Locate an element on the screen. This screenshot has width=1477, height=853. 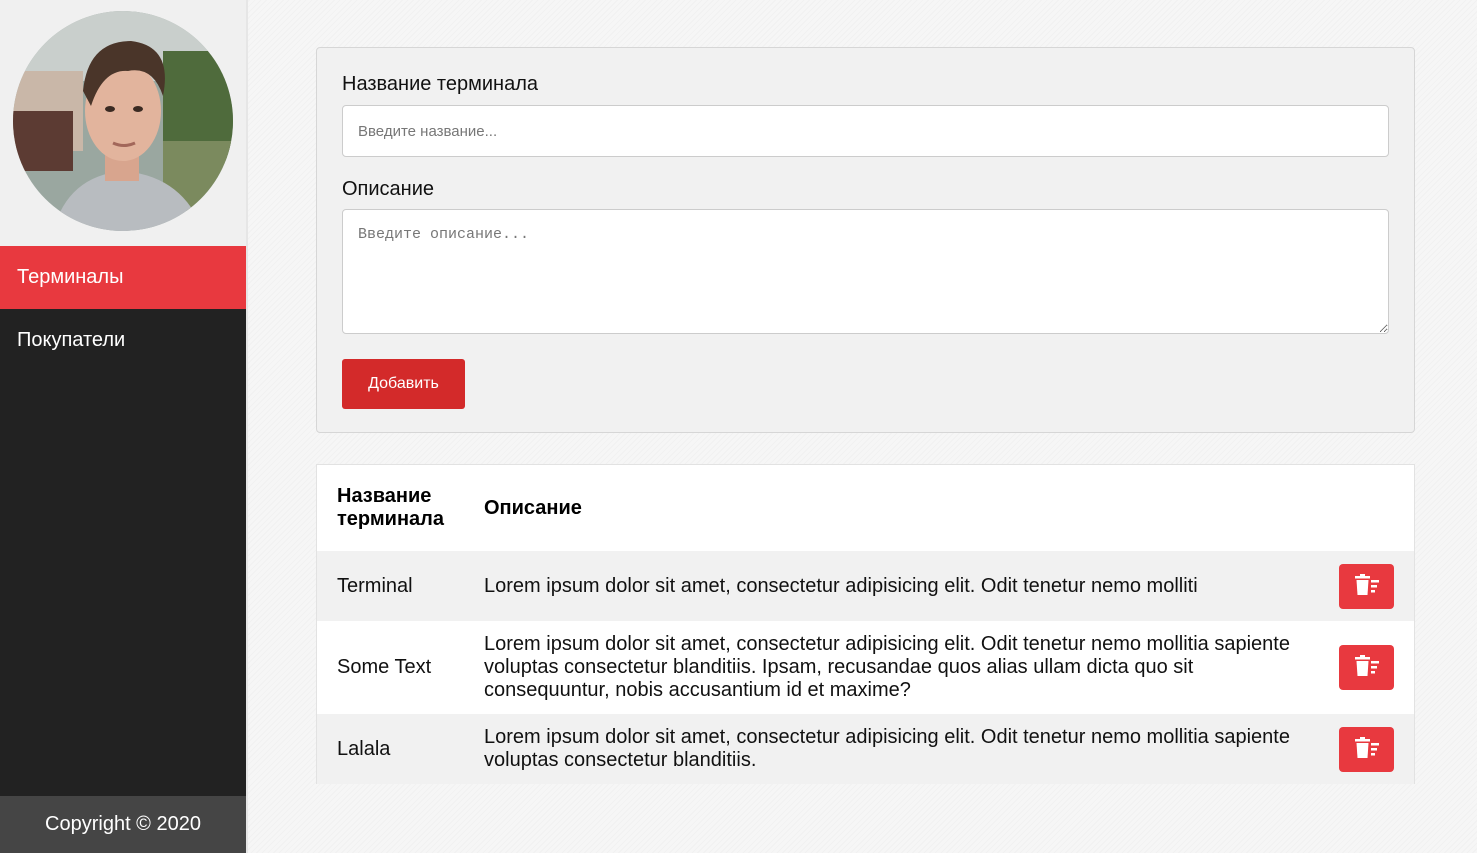
terminal-name-cell: Terminal is located at coordinates (390, 586).